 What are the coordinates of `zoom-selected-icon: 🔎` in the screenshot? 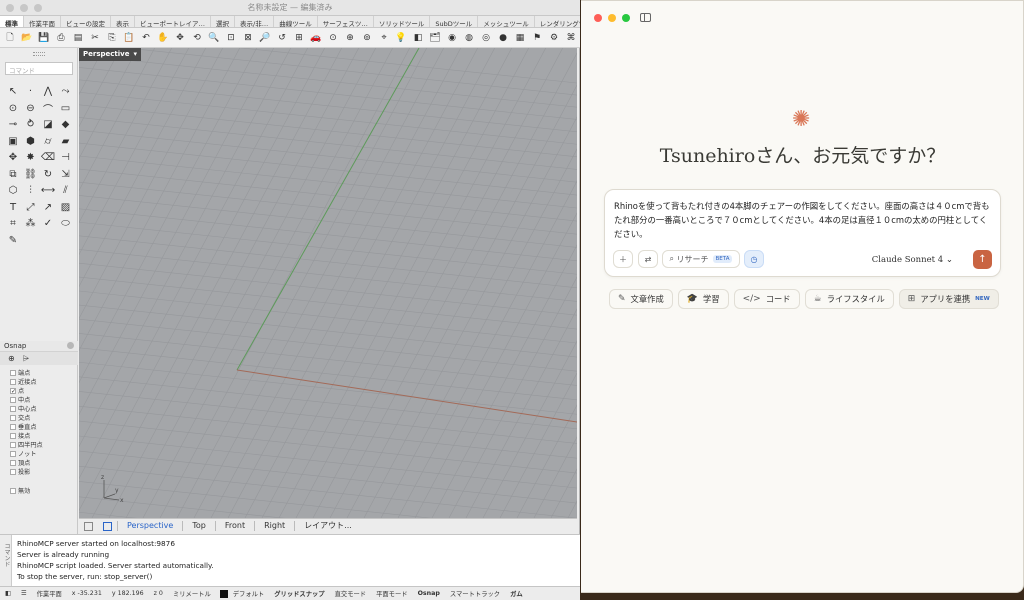 It's located at (265, 38).